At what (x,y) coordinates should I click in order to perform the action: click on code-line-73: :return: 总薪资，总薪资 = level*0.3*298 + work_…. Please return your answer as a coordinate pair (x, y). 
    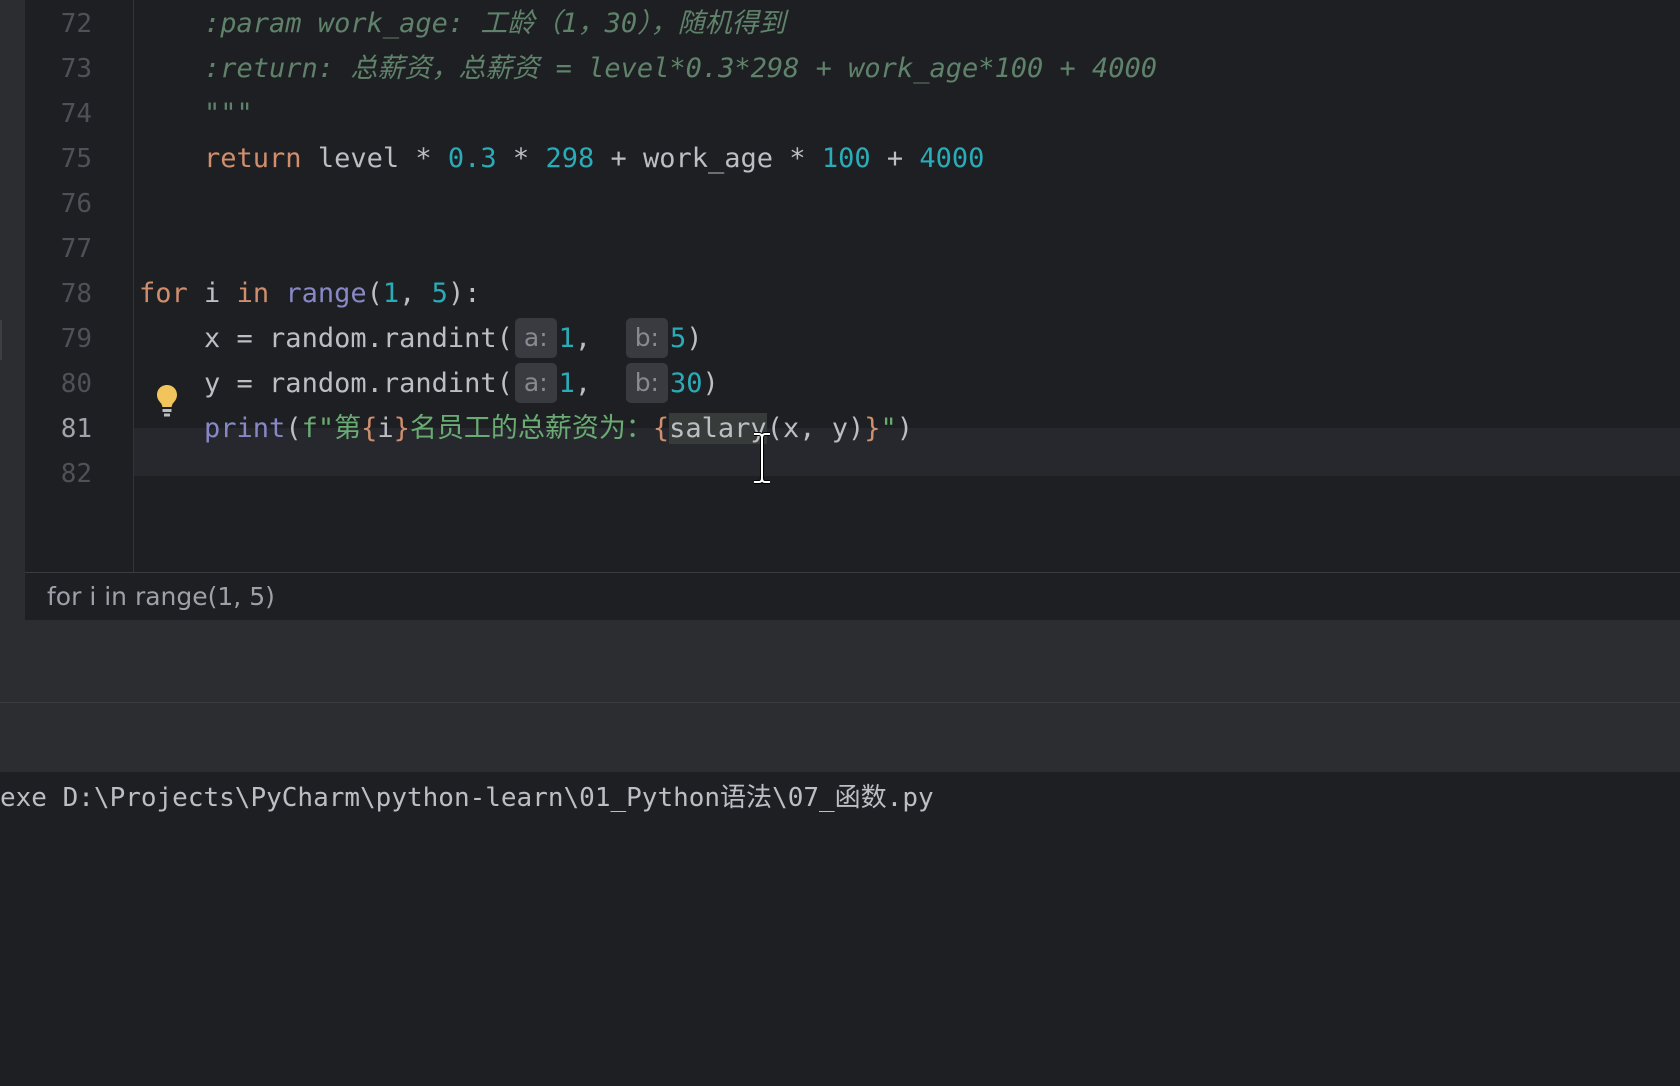
    Looking at the image, I should click on (907, 69).